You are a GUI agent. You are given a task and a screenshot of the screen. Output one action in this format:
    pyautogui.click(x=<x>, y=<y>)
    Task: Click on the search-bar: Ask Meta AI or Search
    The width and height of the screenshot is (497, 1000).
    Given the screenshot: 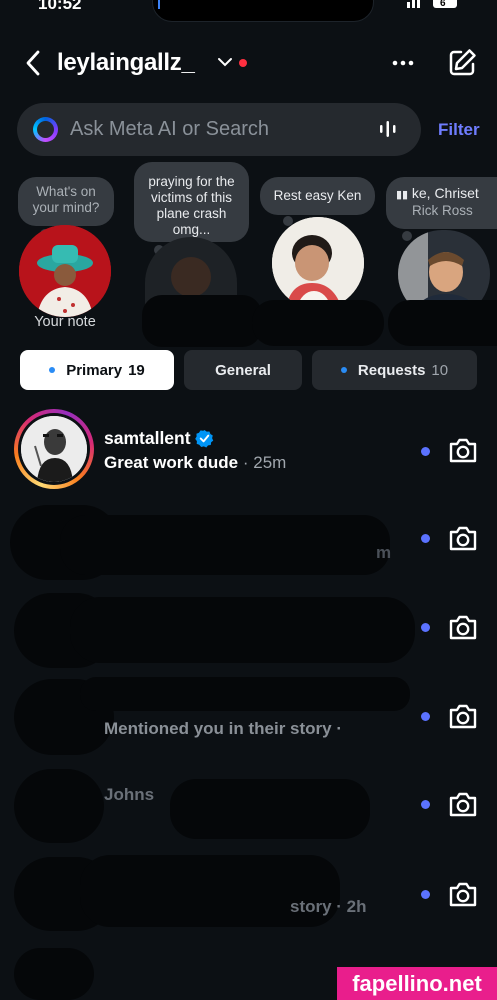 What is the action you would take?
    pyautogui.click(x=219, y=129)
    